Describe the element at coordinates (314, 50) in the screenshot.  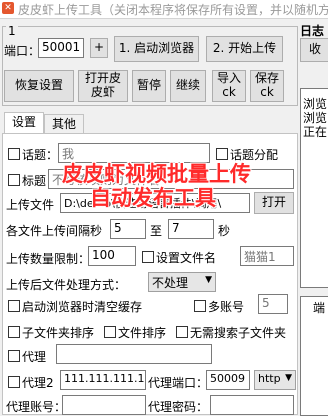
I see `collect-button: 收` at that location.